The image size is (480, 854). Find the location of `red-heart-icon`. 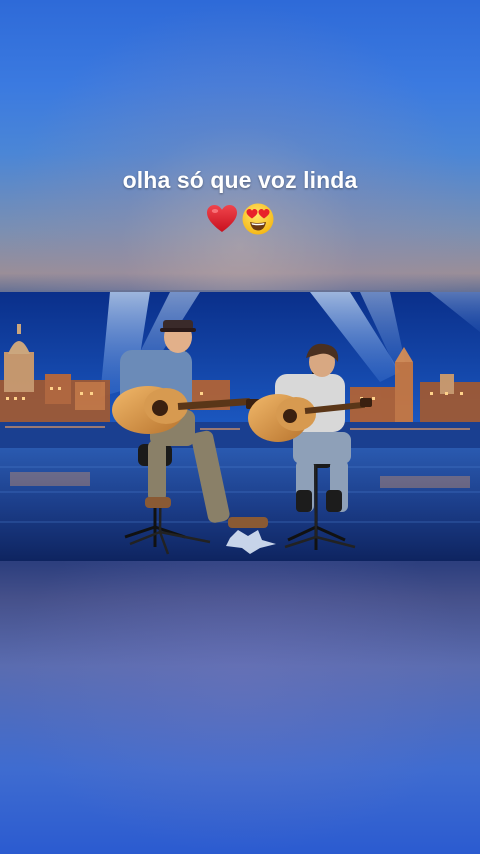

red-heart-icon is located at coordinates (222, 218).